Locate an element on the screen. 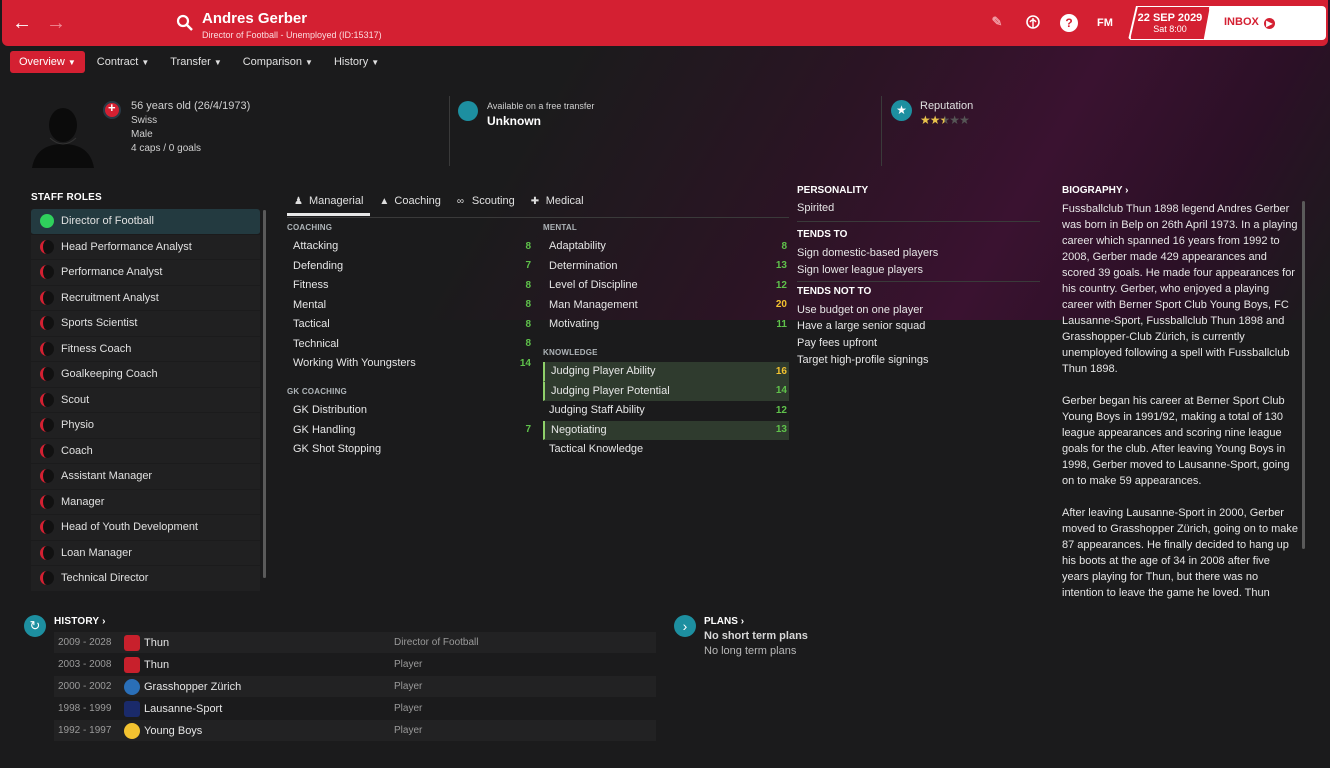  table-row: 1992 - 1997 Young Boys Player is located at coordinates (355, 731).